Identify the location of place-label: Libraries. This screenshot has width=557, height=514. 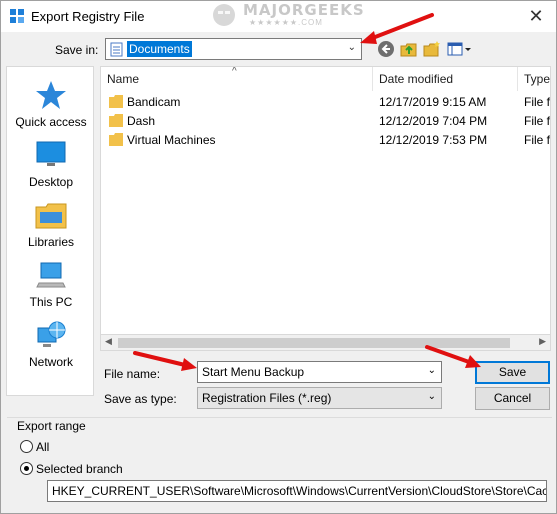
(51, 242).